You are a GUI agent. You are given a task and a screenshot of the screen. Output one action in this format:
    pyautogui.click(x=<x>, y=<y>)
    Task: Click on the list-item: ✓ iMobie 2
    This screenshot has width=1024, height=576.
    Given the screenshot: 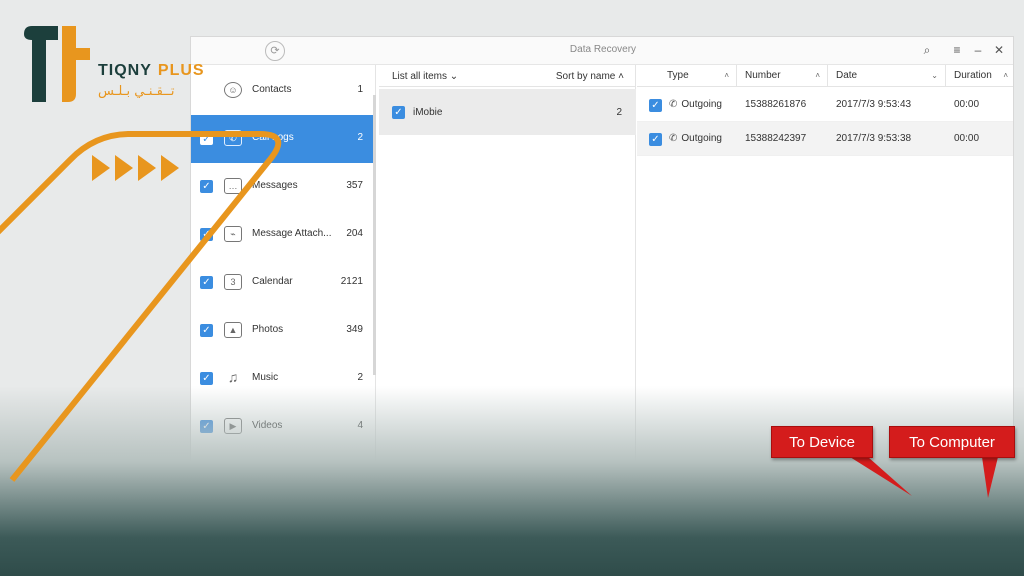 What is the action you would take?
    pyautogui.click(x=507, y=112)
    